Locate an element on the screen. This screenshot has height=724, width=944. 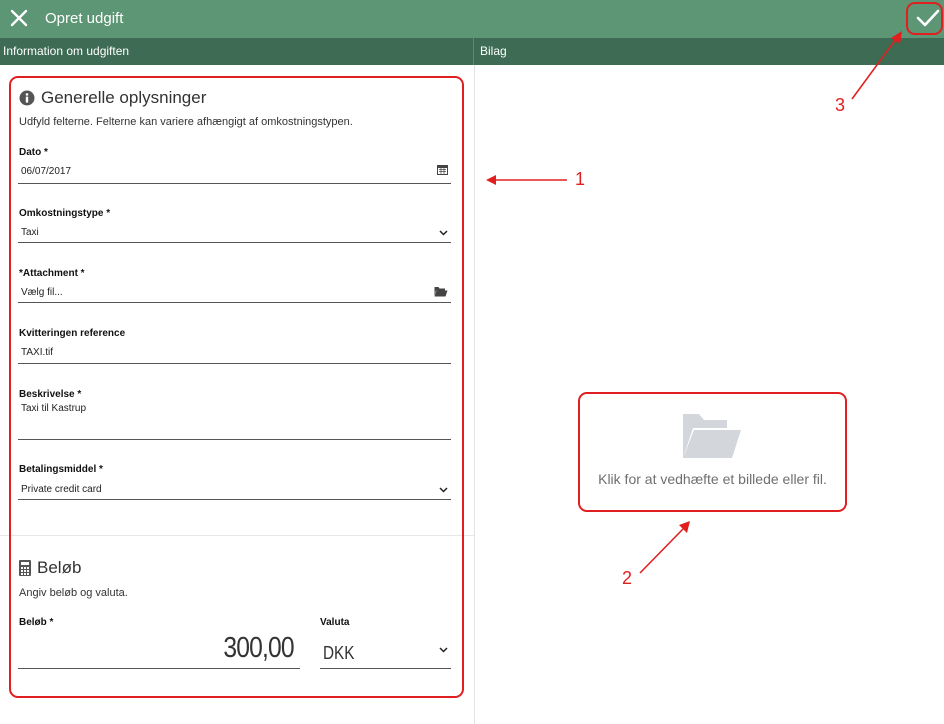
annotation-number-3: 3 is located at coordinates (840, 105).